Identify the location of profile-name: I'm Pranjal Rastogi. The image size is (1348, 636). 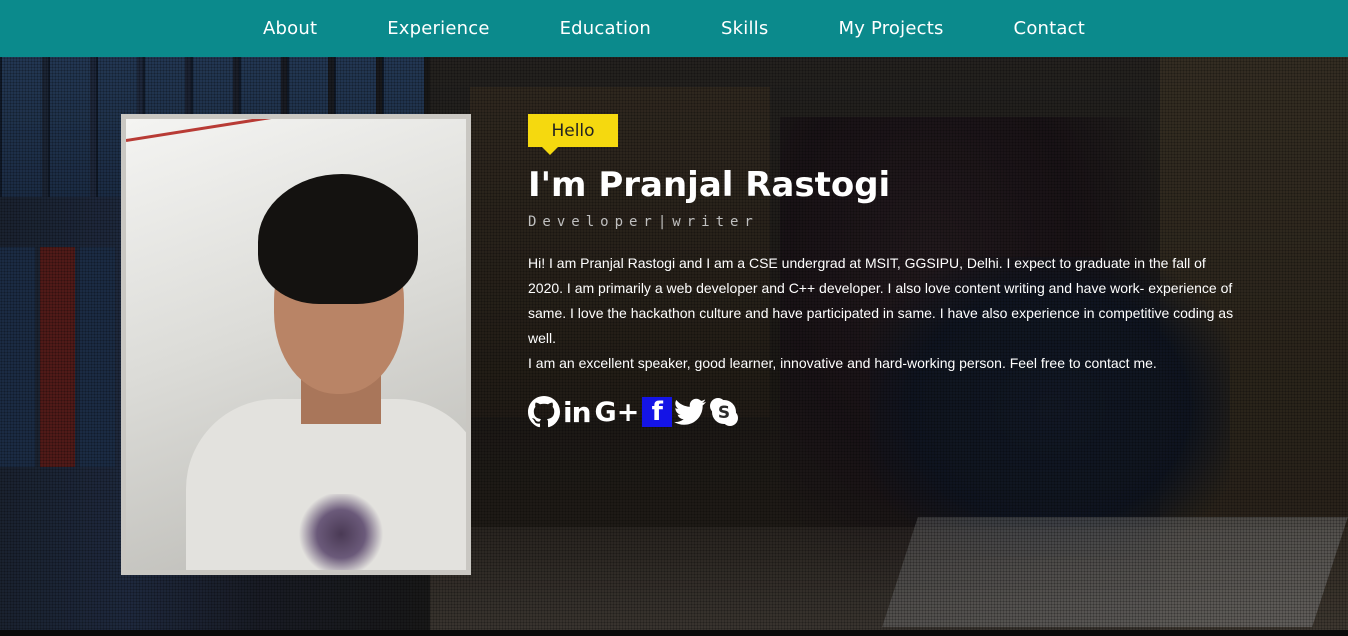
(709, 185).